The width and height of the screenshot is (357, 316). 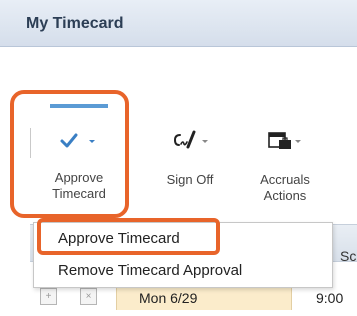 What do you see at coordinates (48, 296) in the screenshot?
I see `add-row-button: +` at bounding box center [48, 296].